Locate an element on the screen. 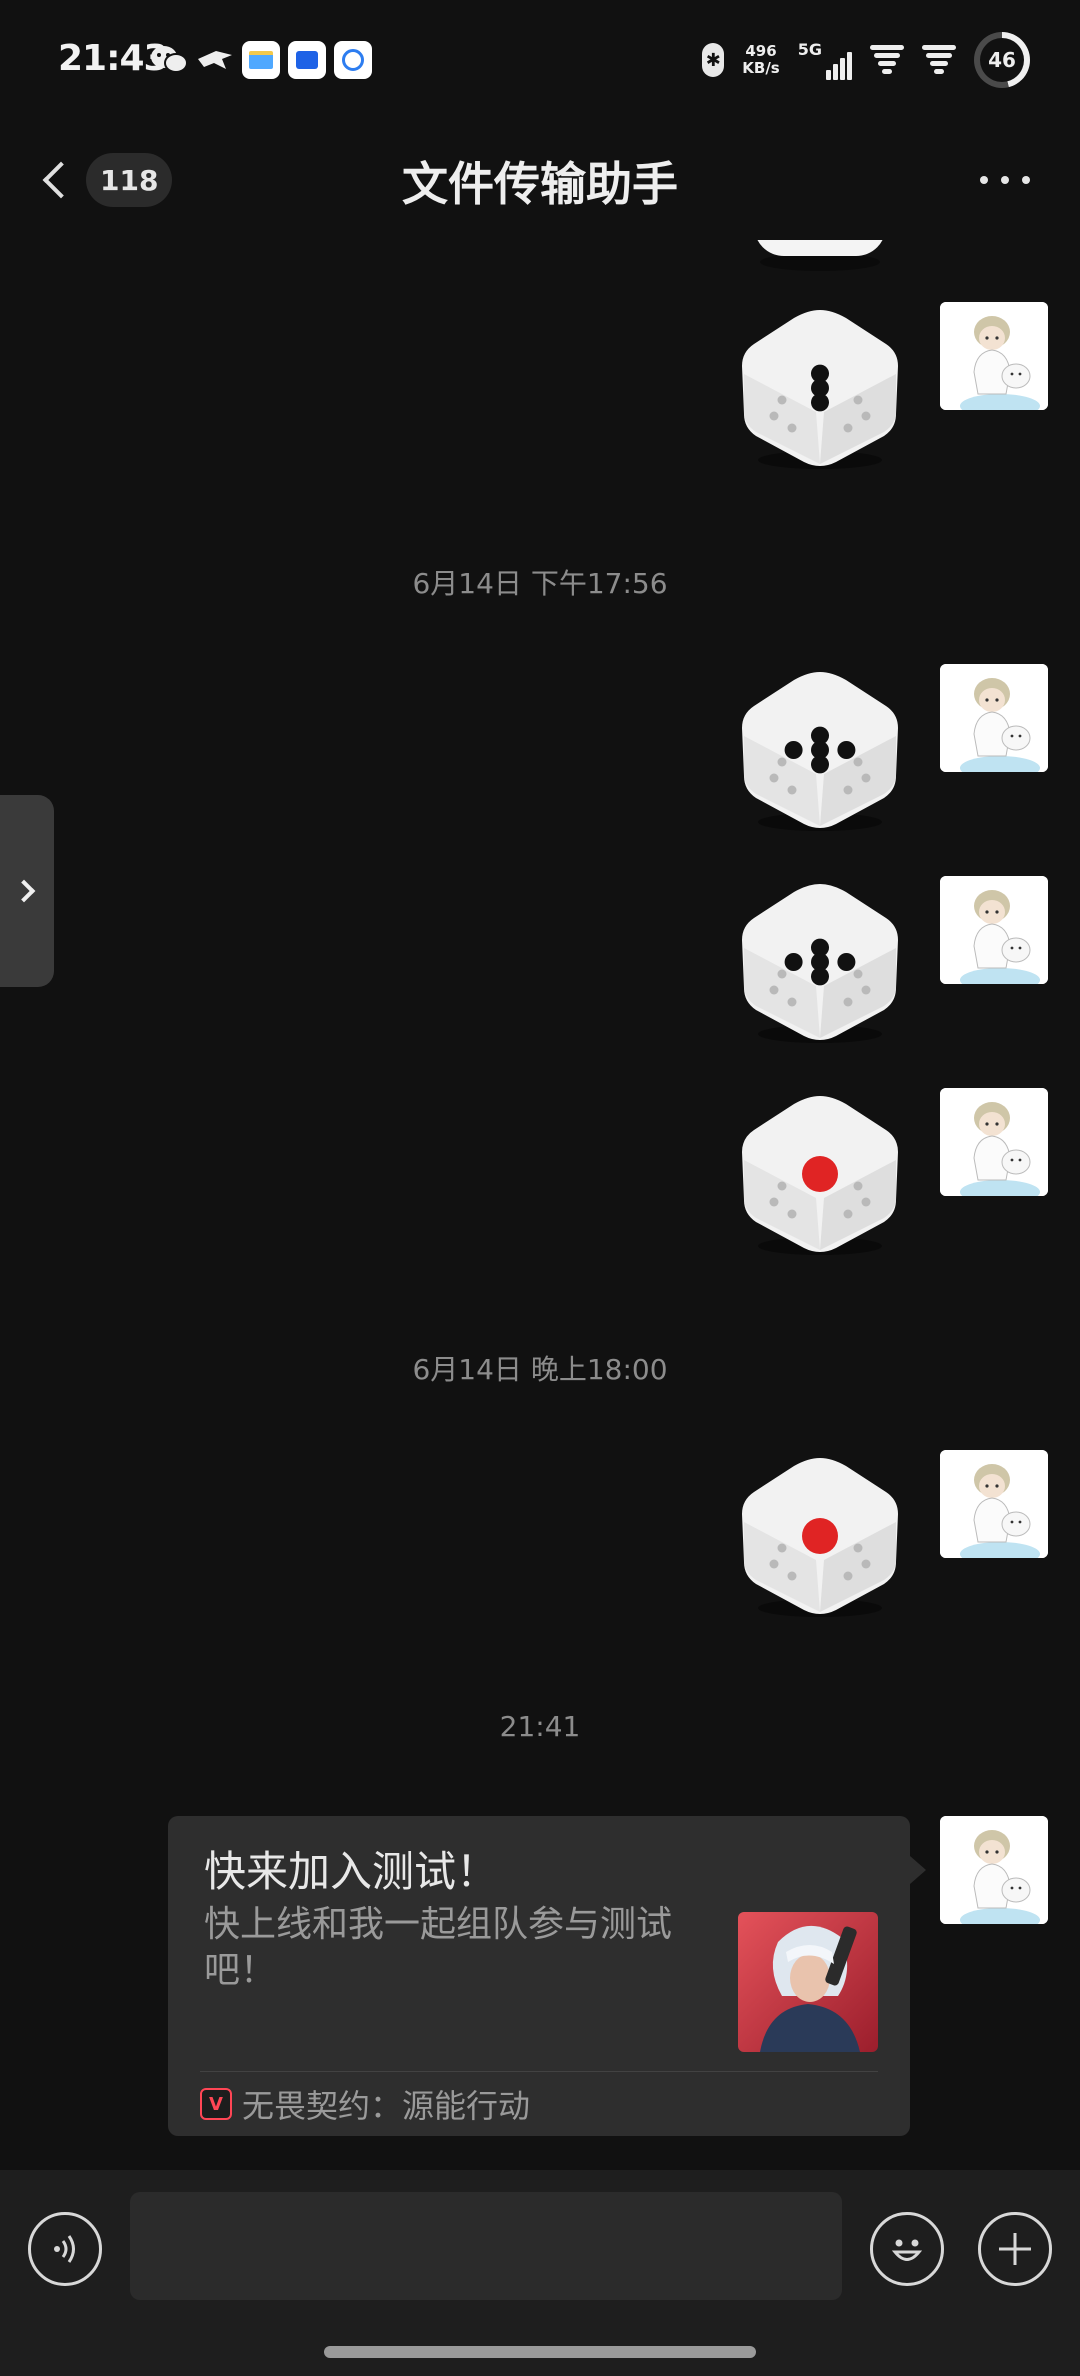 The image size is (1080, 2376). search-app-icon is located at coordinates (353, 60).